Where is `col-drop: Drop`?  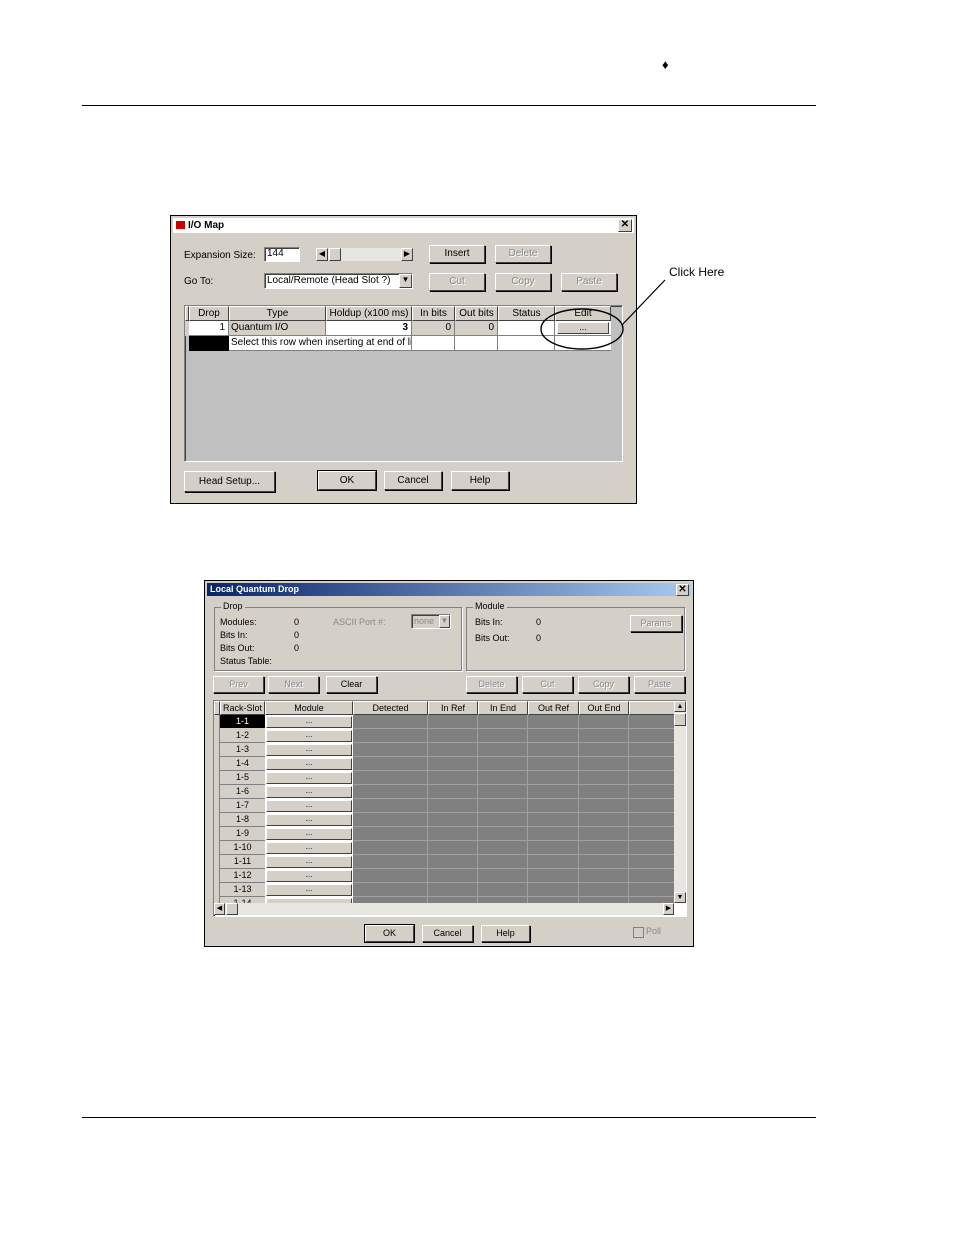 col-drop: Drop is located at coordinates (209, 313).